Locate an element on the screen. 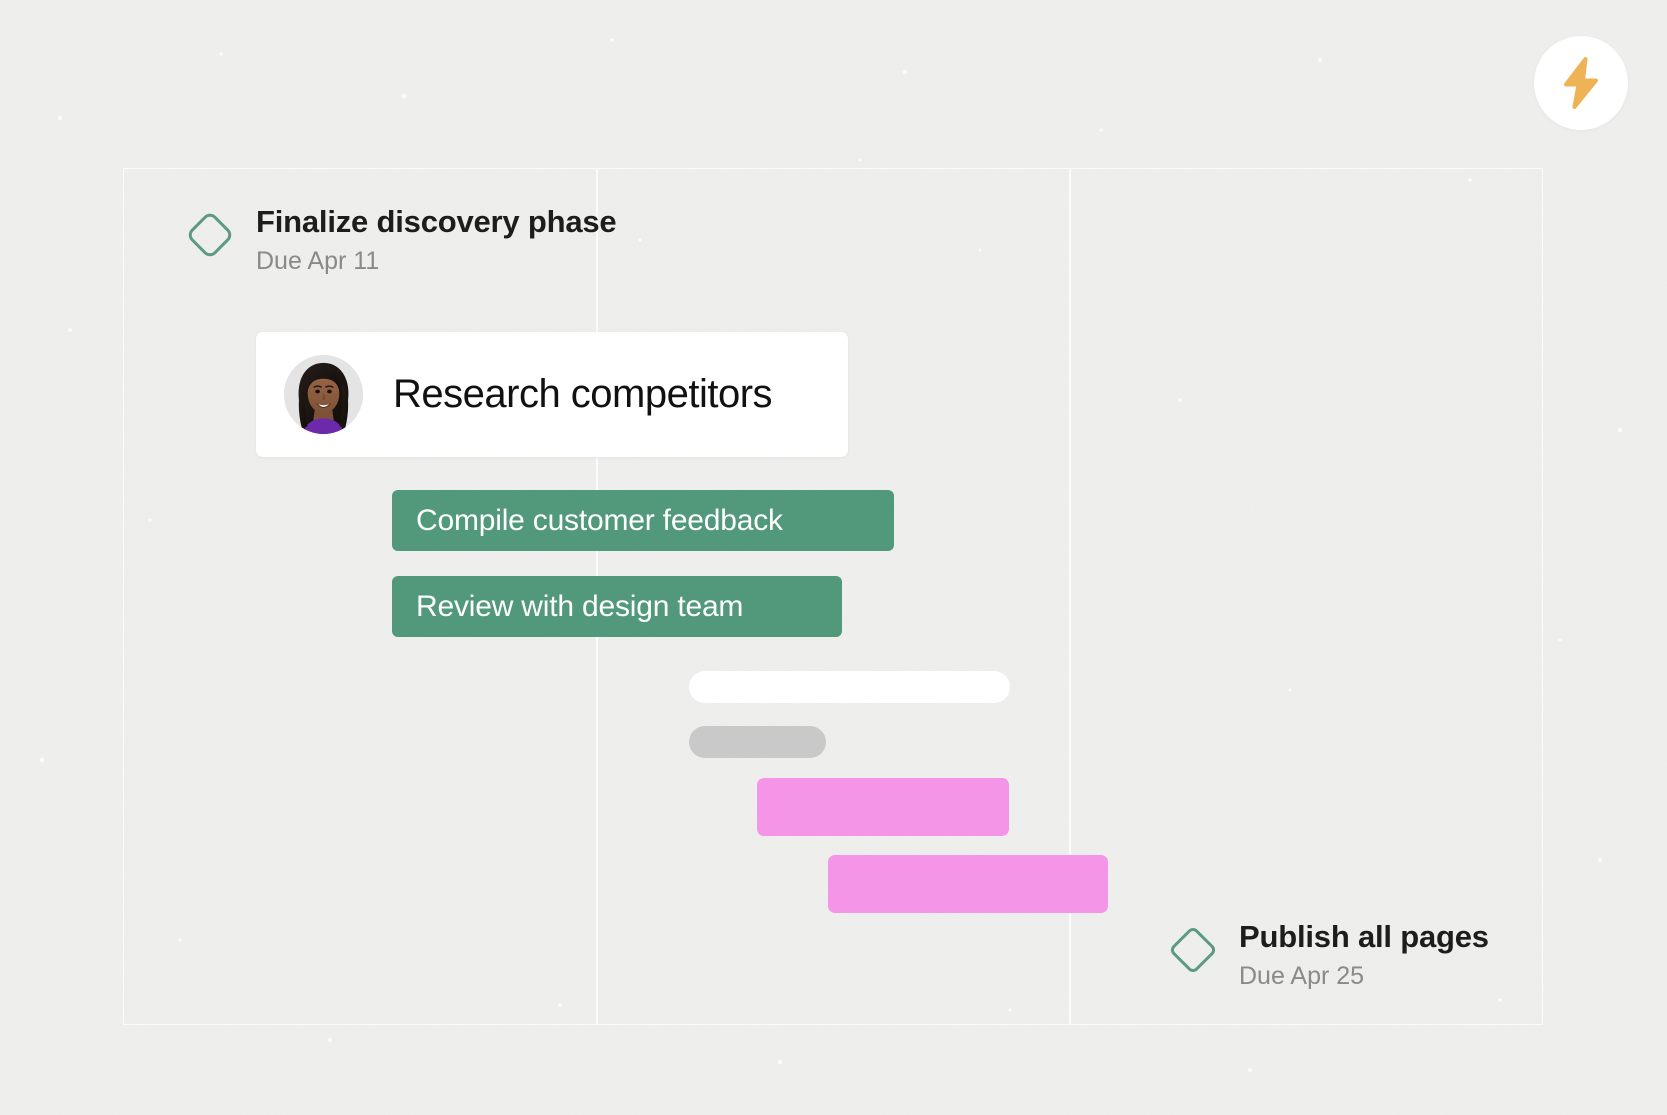 The height and width of the screenshot is (1115, 1667). gantt-bar-placeholder-grey is located at coordinates (757, 742).